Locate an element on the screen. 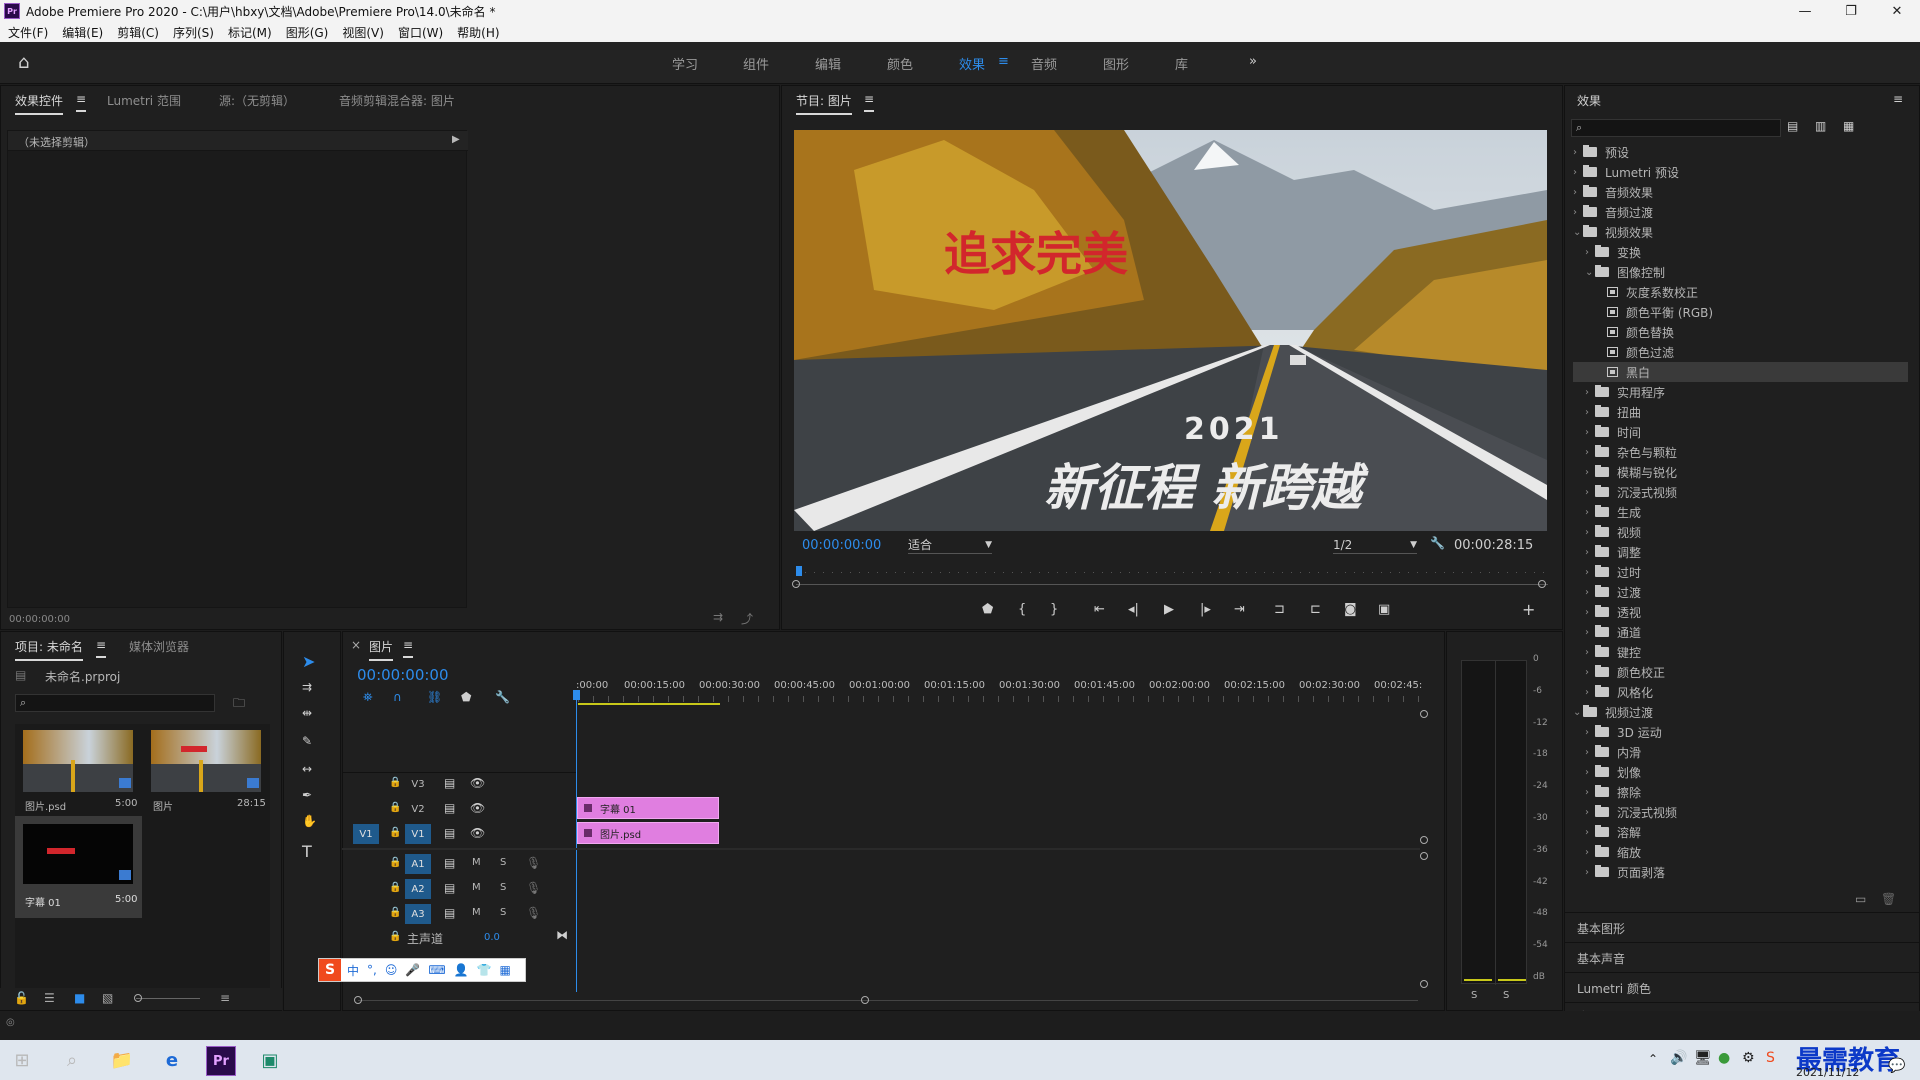 The height and width of the screenshot is (1080, 1920). track-a3-label: A3 is located at coordinates (418, 914).